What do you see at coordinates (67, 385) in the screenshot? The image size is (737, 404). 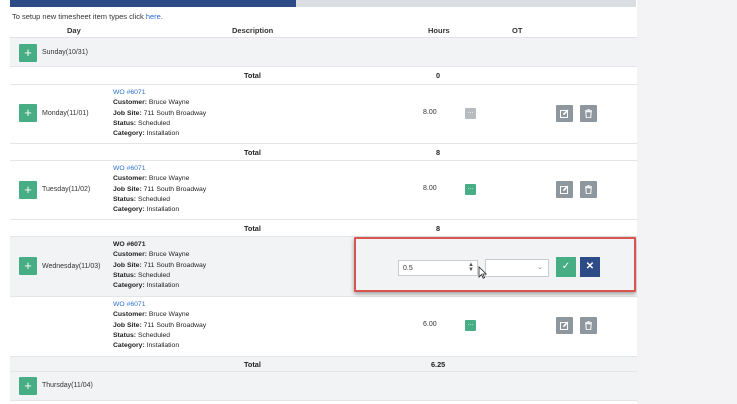 I see `day-label: Thursday(11/04)` at bounding box center [67, 385].